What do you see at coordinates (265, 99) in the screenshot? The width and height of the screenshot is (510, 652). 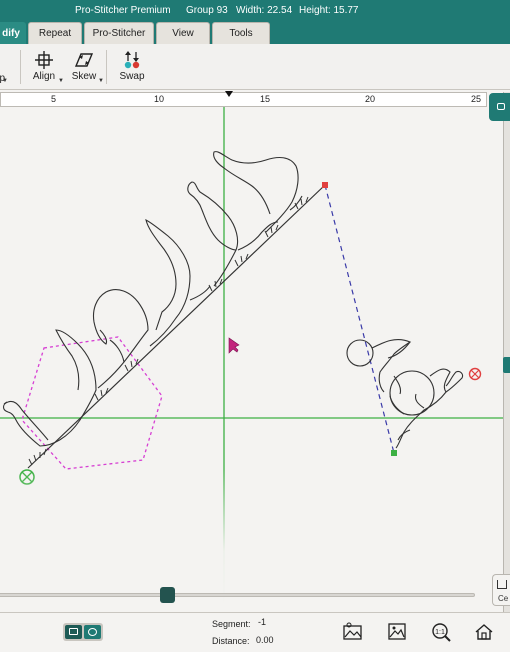 I see `ruler-label: 15` at bounding box center [265, 99].